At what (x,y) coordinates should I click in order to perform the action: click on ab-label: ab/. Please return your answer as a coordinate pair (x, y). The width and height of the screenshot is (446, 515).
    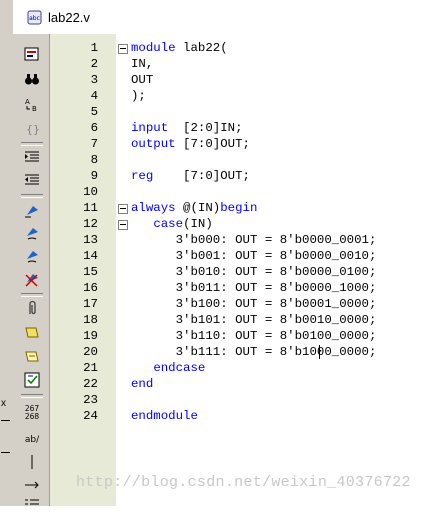
    Looking at the image, I should click on (32, 440).